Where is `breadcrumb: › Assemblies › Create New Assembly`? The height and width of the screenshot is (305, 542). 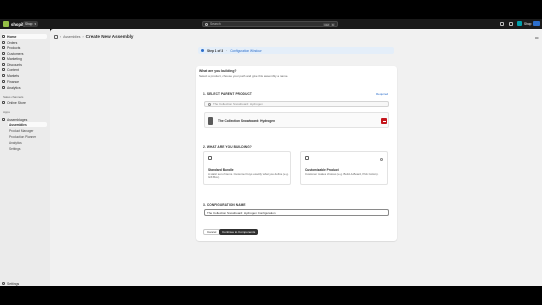
breadcrumb: › Assemblies › Create New Assembly is located at coordinates (93, 36).